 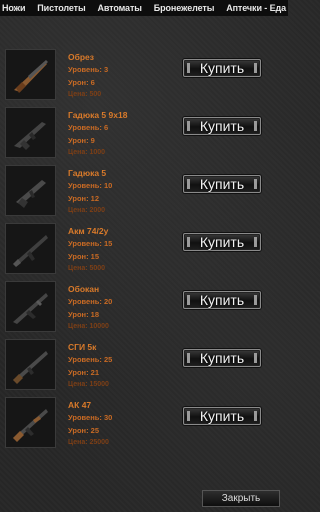 What do you see at coordinates (30, 425) in the screenshot?
I see `ak47-icon` at bounding box center [30, 425].